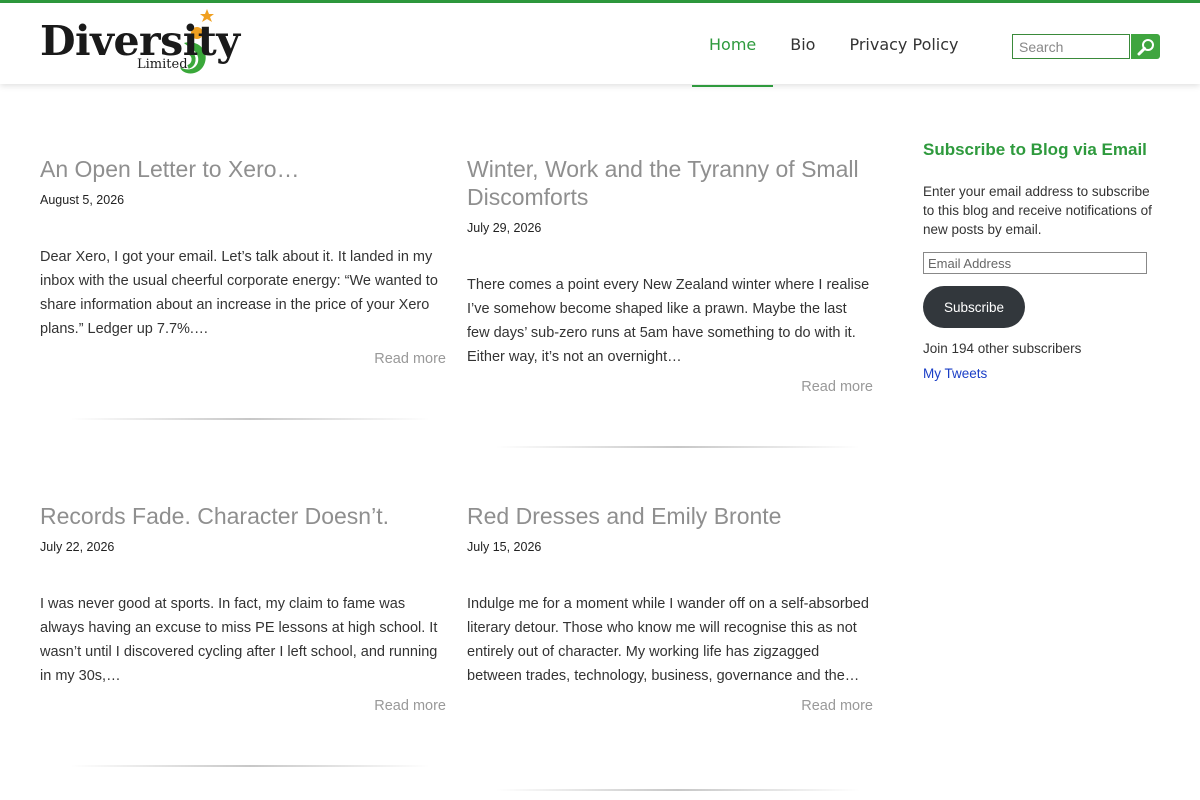 This screenshot has height=800, width=1200. Describe the element at coordinates (903, 46) in the screenshot. I see `nav-item-privacy-policy: Privacy Policy` at that location.